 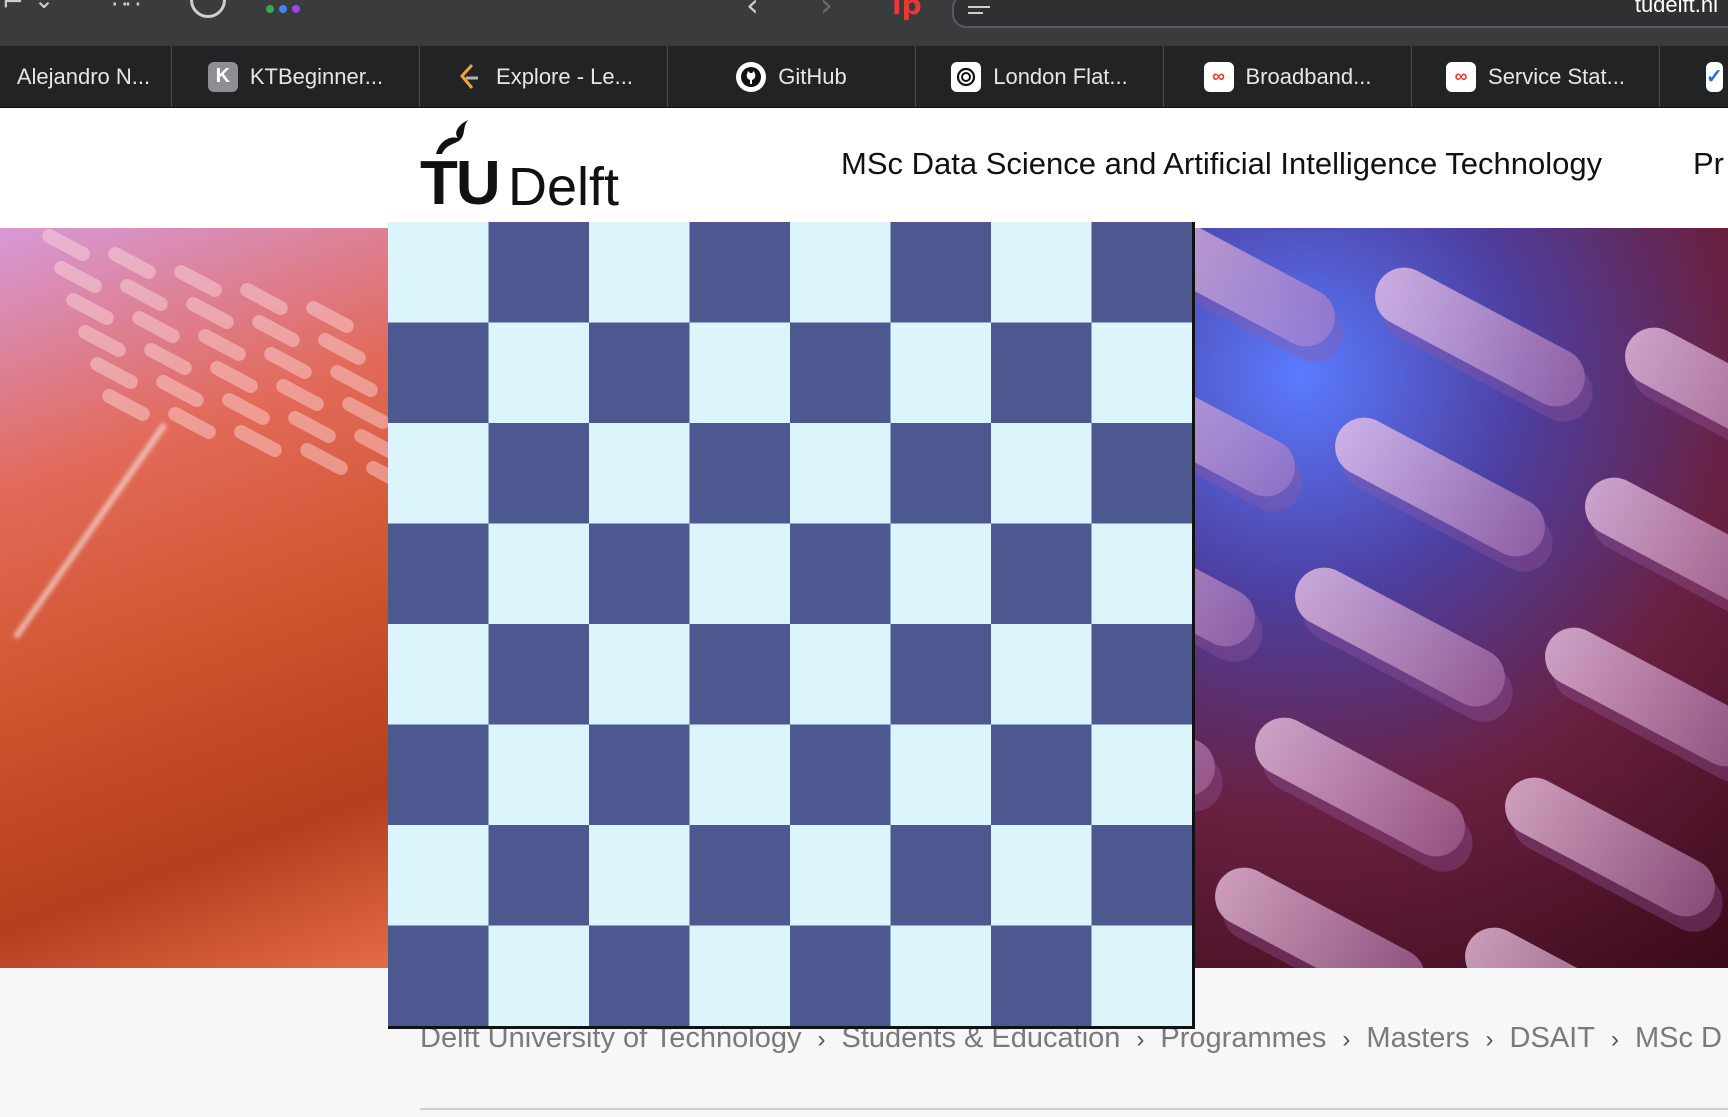 What do you see at coordinates (90, 531) in the screenshot?
I see `light-streak` at bounding box center [90, 531].